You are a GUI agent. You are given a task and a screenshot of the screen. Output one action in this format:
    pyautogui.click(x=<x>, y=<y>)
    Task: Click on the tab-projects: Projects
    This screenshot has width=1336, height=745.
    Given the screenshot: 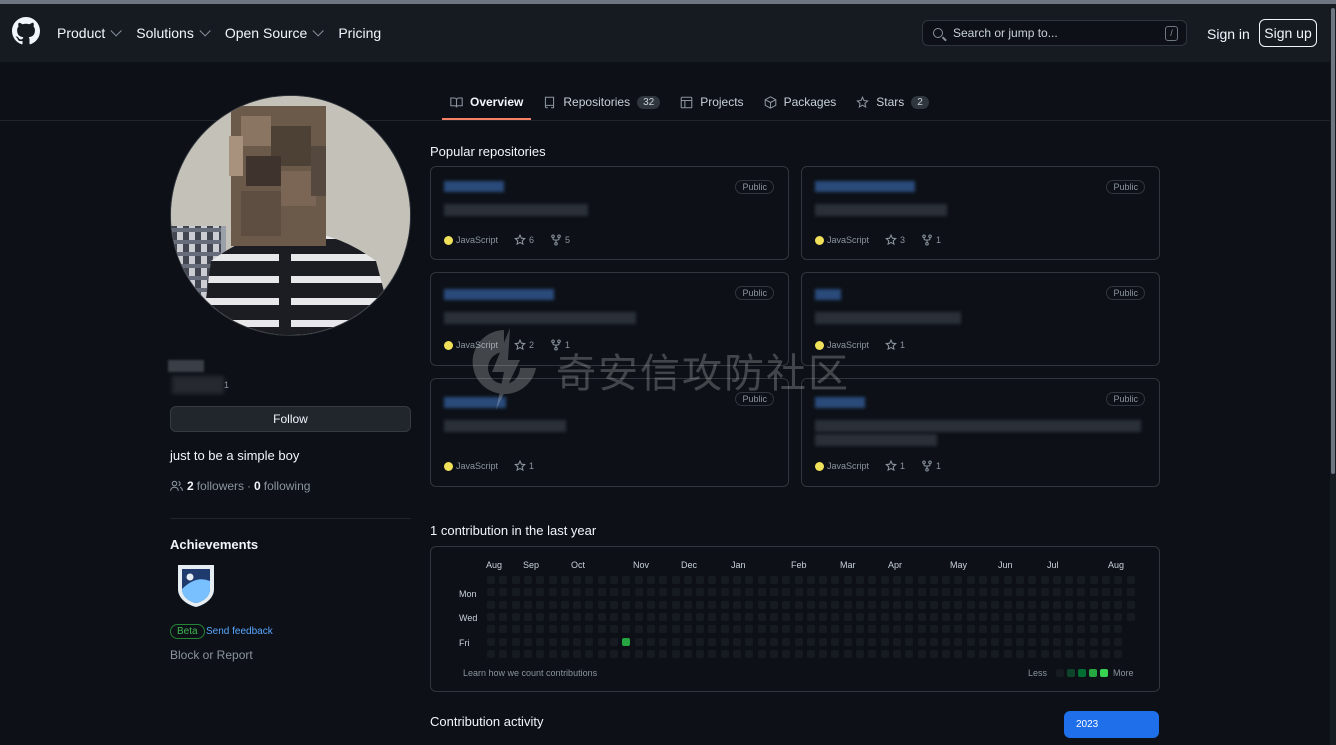 What is the action you would take?
    pyautogui.click(x=711, y=102)
    